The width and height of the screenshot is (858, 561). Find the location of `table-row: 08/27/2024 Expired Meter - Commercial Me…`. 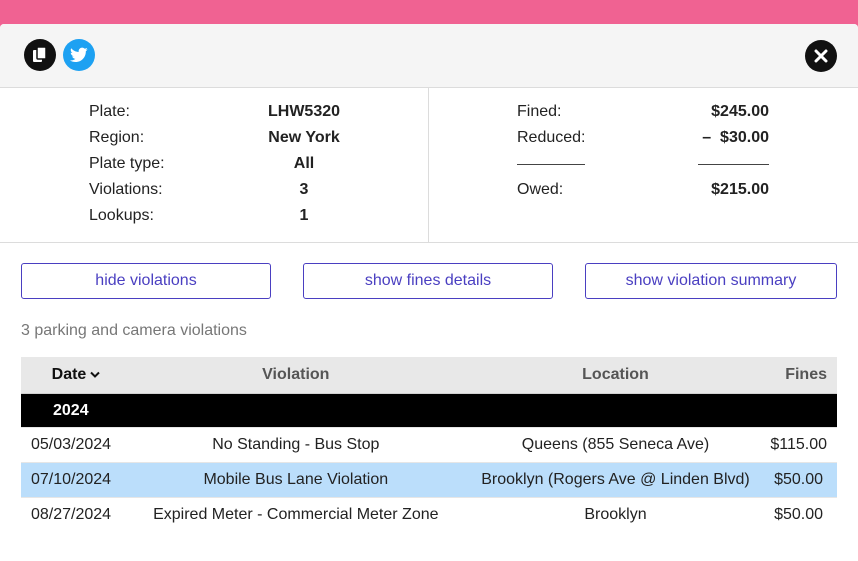

table-row: 08/27/2024 Expired Meter - Commercial Me… is located at coordinates (429, 514).